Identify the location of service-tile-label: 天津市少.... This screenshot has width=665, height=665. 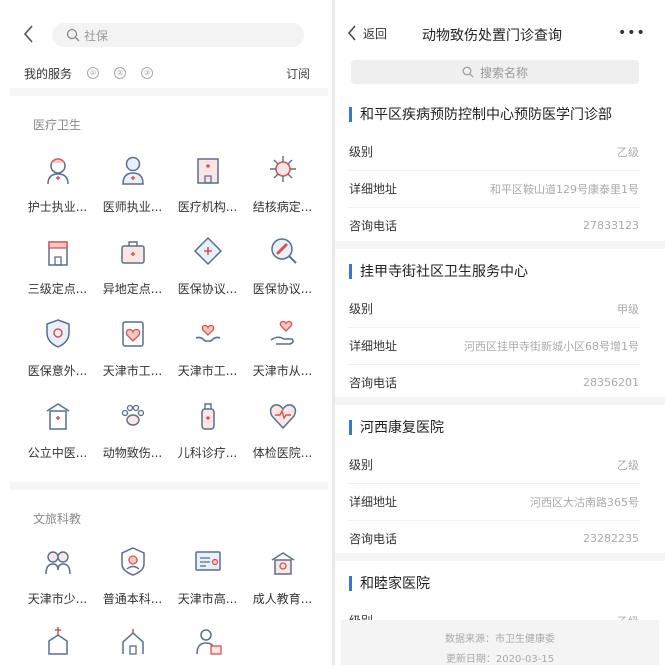
(57, 599).